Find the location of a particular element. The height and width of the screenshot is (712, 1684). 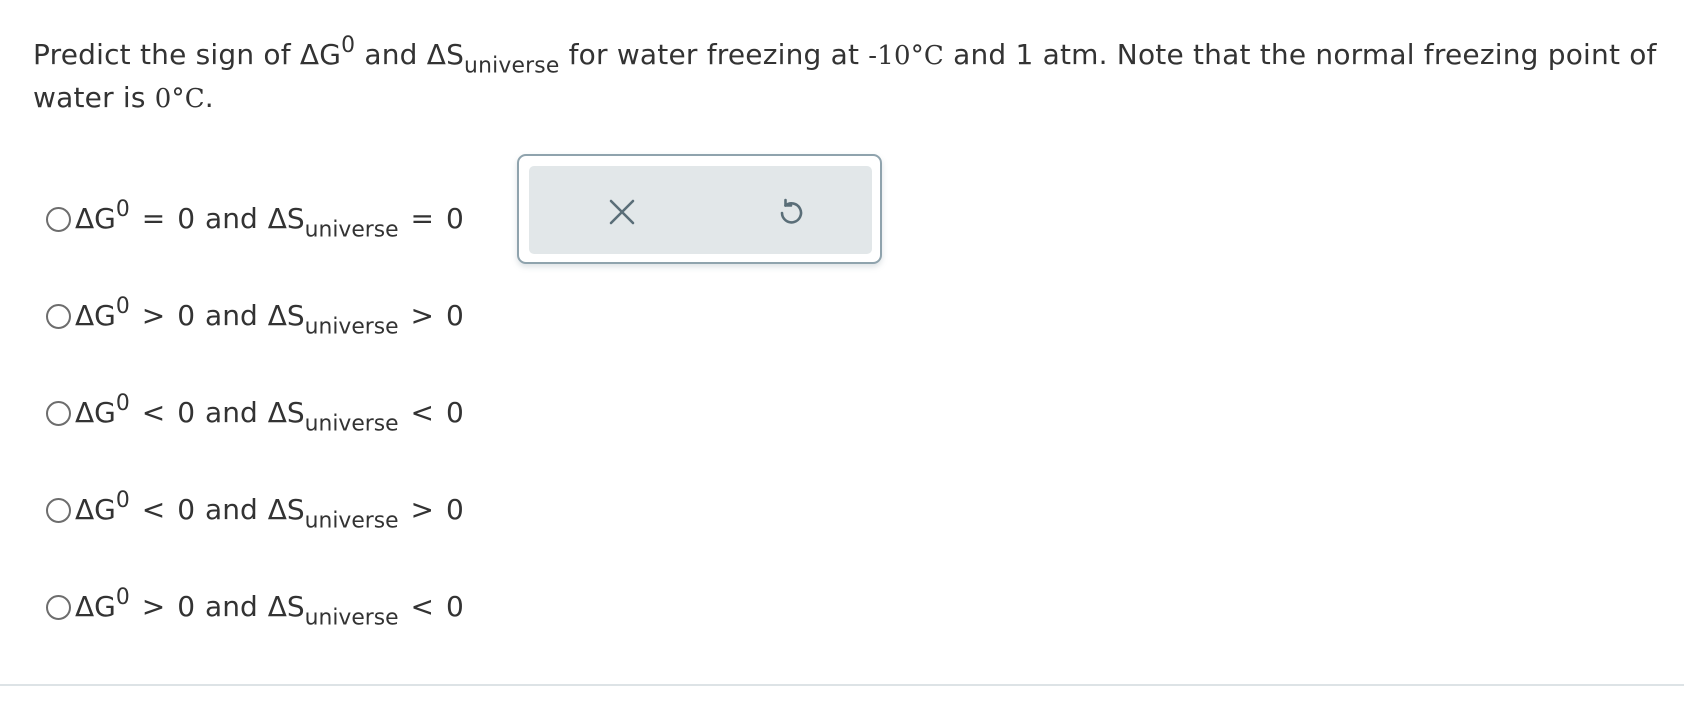

answer-option-label: ΔG0 = 0 and ΔSuniverse = 0 is located at coordinates (269, 220).